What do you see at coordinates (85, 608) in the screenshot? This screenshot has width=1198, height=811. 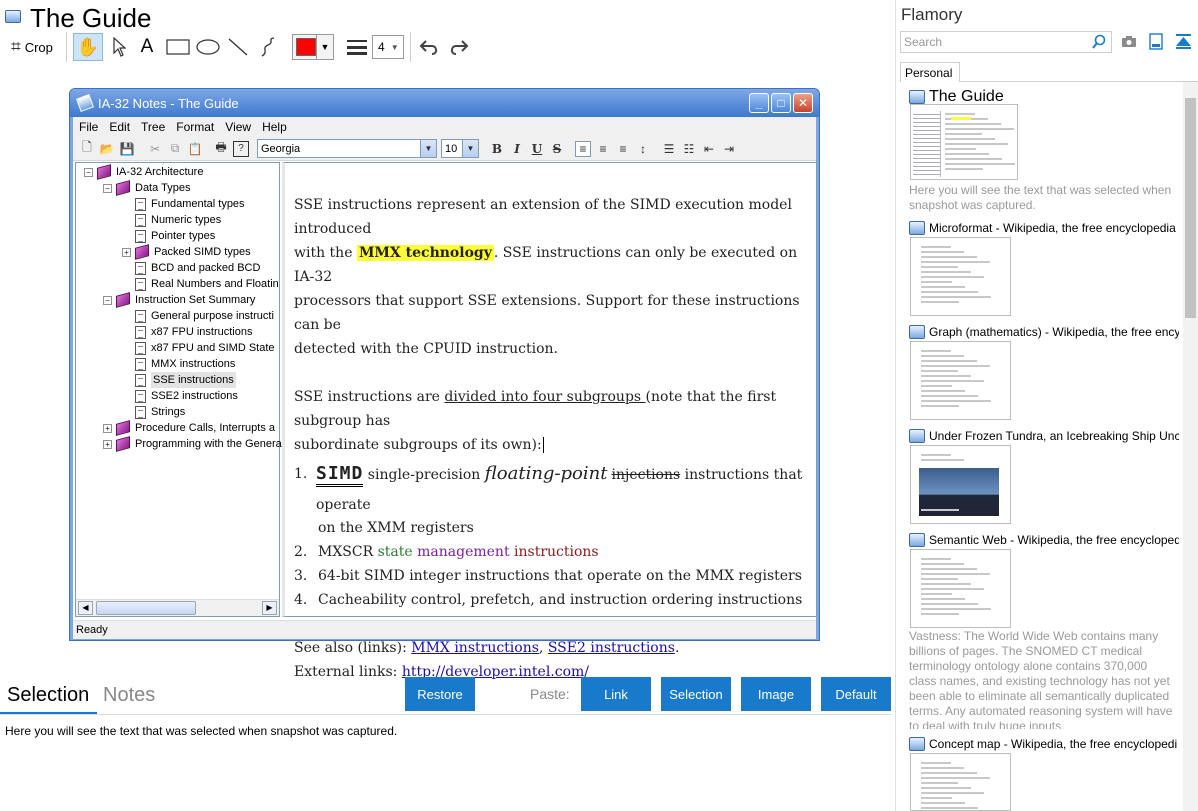 I see `scroll-left-icon: ◀` at bounding box center [85, 608].